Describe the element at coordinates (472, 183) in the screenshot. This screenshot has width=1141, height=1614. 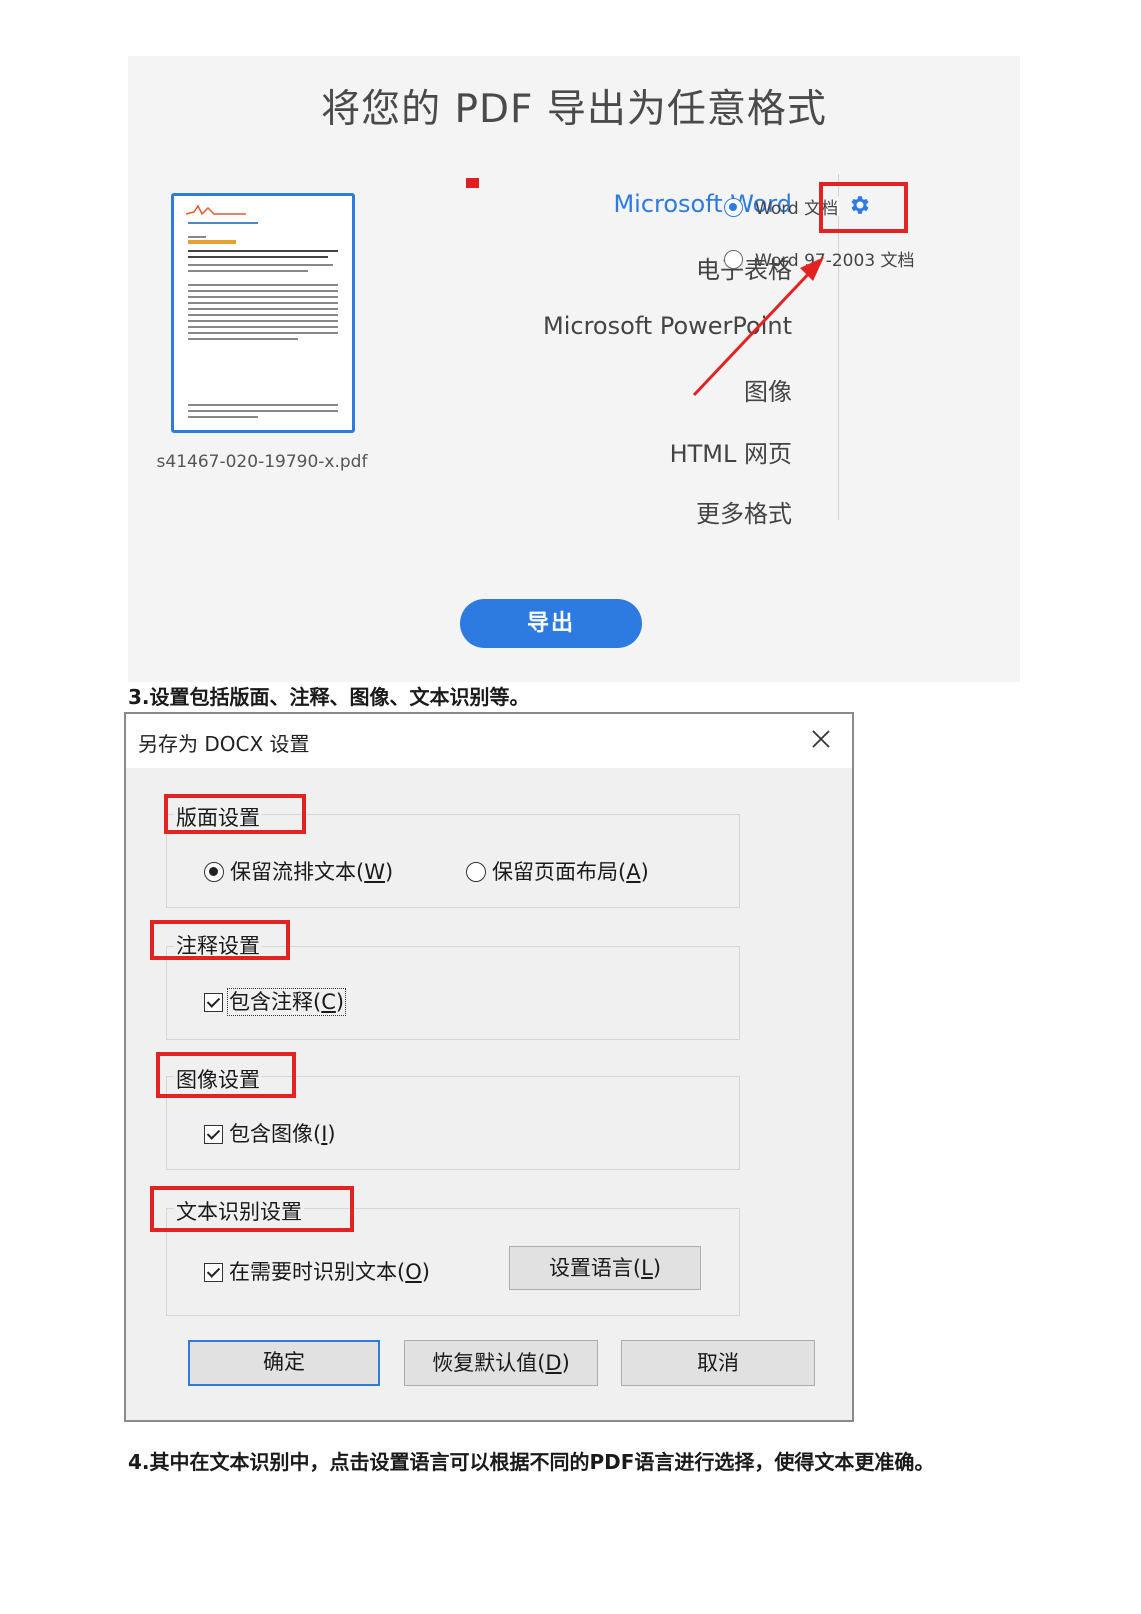
I see `red-marker` at that location.